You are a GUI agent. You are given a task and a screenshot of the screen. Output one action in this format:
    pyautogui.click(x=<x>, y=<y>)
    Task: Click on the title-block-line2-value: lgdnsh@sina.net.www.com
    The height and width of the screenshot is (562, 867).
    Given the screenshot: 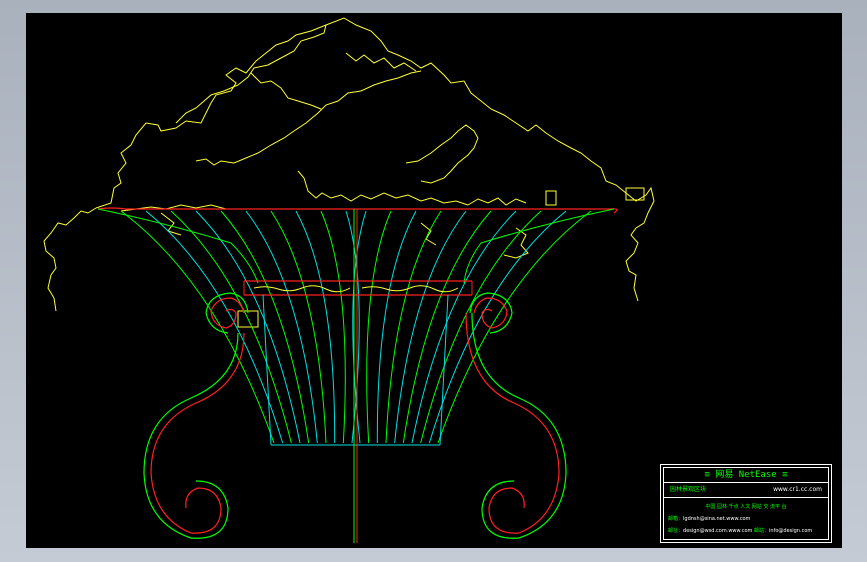 What is the action you would take?
    pyautogui.click(x=717, y=518)
    